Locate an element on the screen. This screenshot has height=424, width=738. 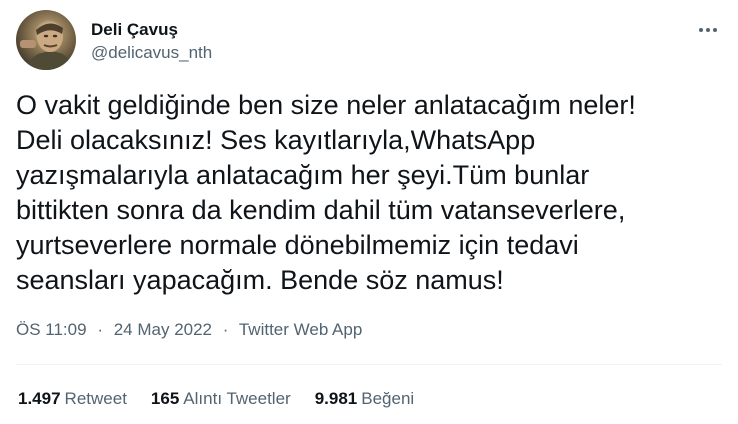
retweet-count: 1.497 Retweet is located at coordinates (72, 399).